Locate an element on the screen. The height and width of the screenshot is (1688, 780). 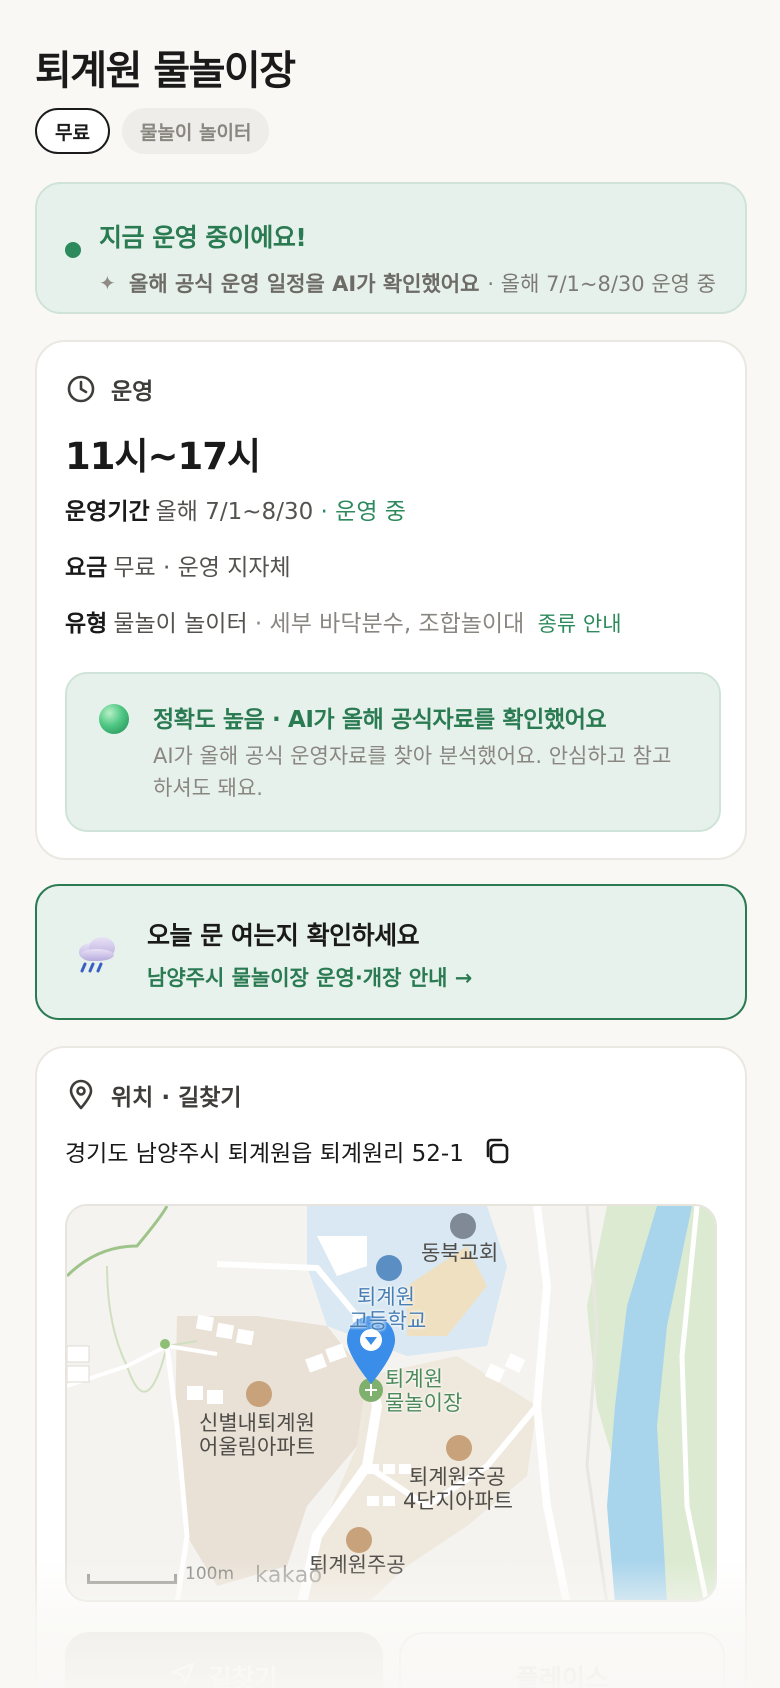
period-row: 운영기간 올해 7/1~8/30 · 운영 중 is located at coordinates (235, 509).